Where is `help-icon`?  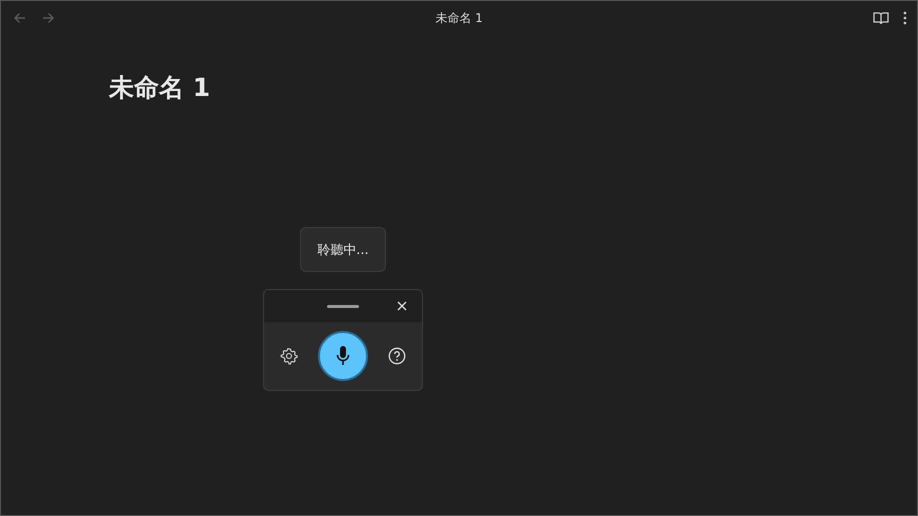
help-icon is located at coordinates (397, 356).